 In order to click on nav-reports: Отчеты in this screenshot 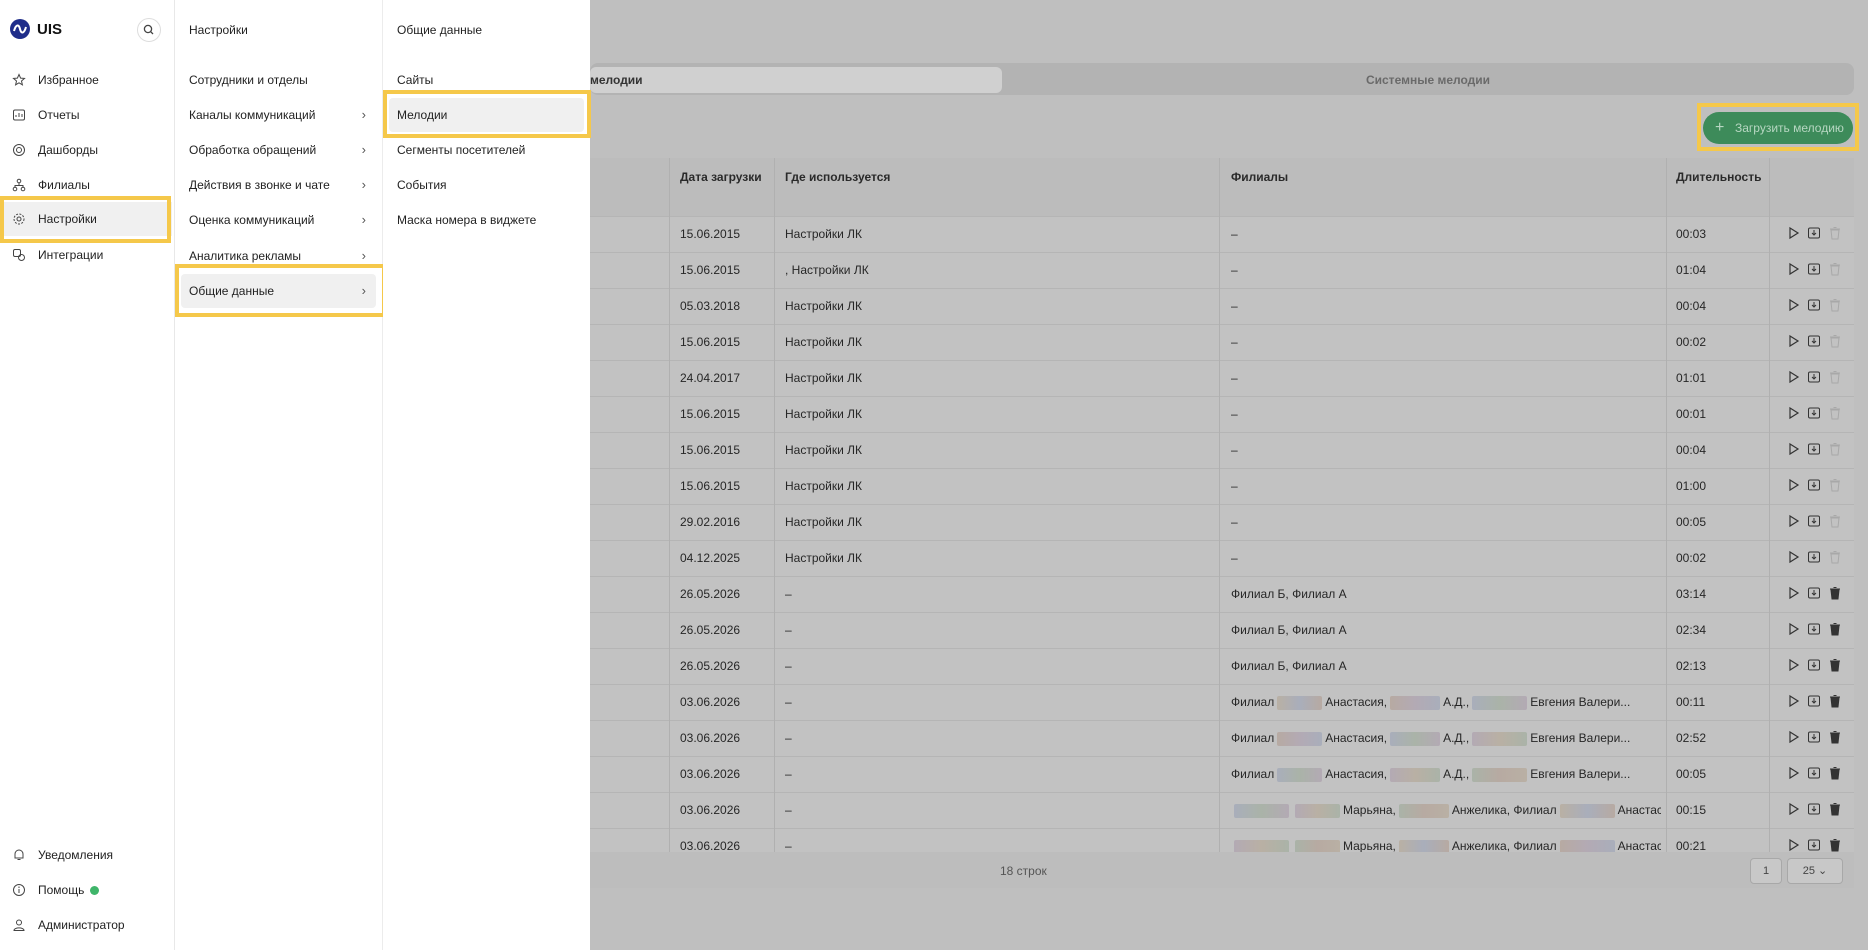, I will do `click(86, 115)`.